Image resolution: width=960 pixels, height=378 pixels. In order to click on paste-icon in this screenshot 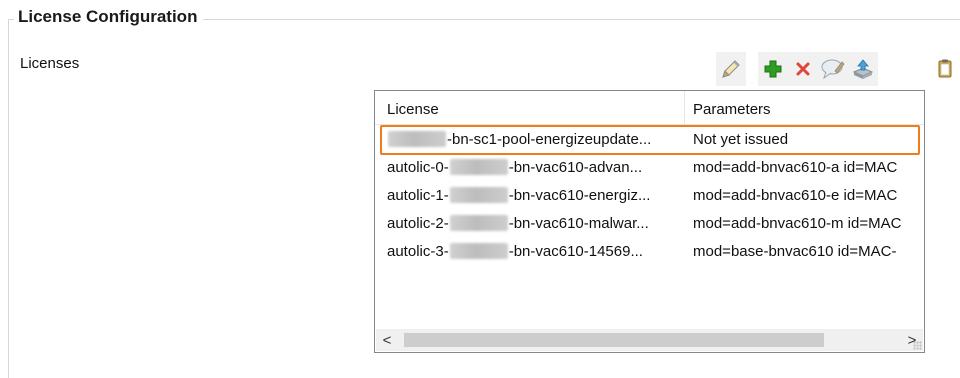, I will do `click(945, 68)`.